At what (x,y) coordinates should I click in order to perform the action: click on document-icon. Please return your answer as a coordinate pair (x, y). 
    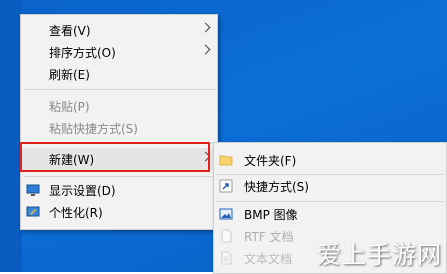
    Looking at the image, I should click on (226, 236).